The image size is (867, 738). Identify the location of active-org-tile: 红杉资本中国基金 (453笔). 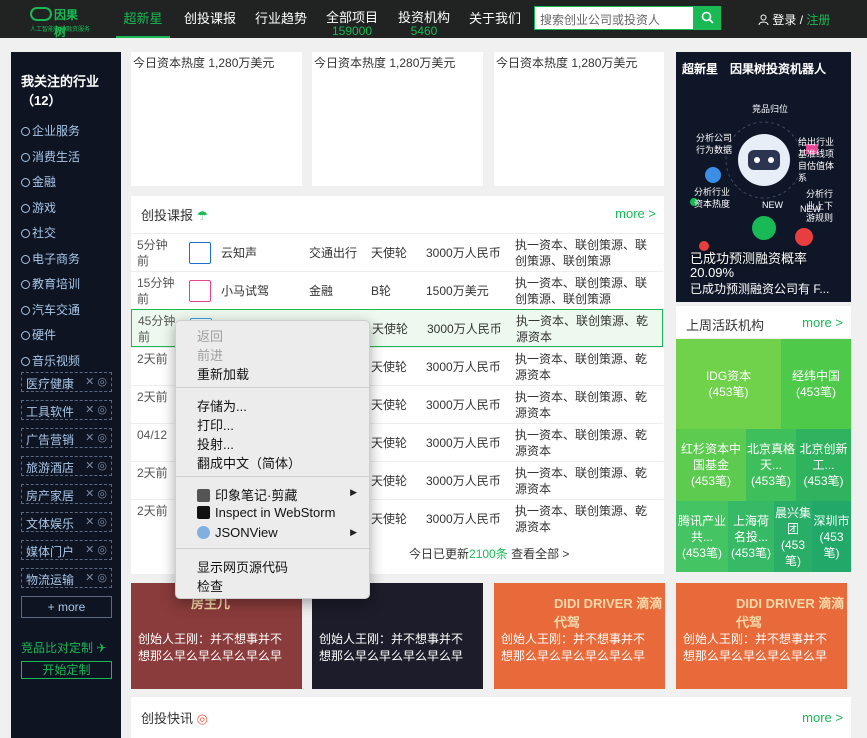
(711, 465).